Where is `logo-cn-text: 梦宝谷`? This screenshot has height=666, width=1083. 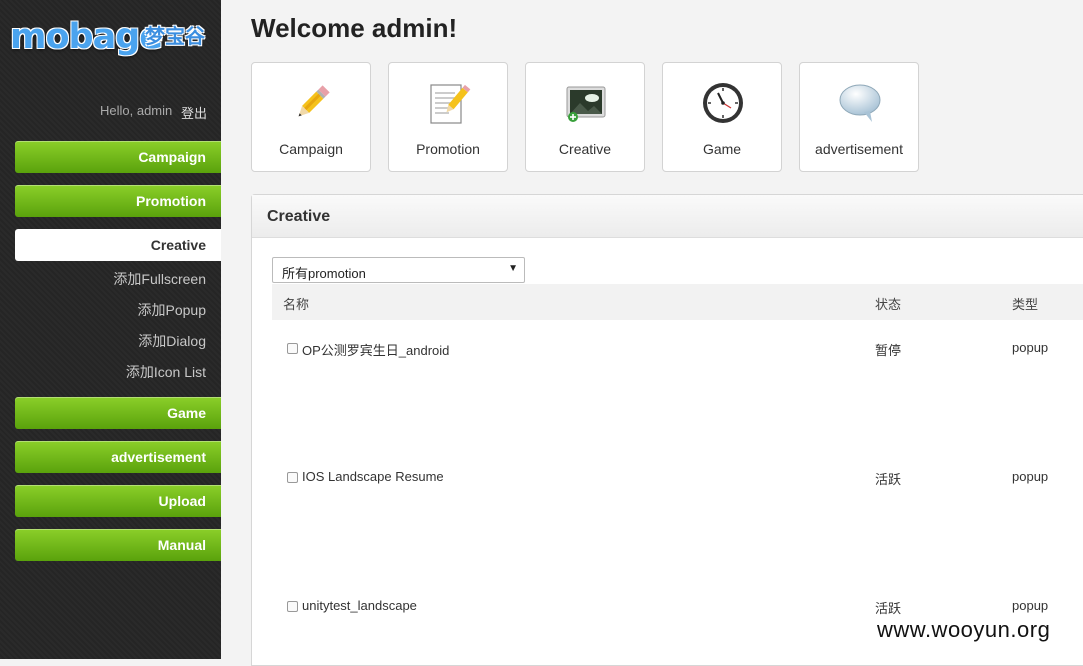
logo-cn-text: 梦宝谷 is located at coordinates (175, 36).